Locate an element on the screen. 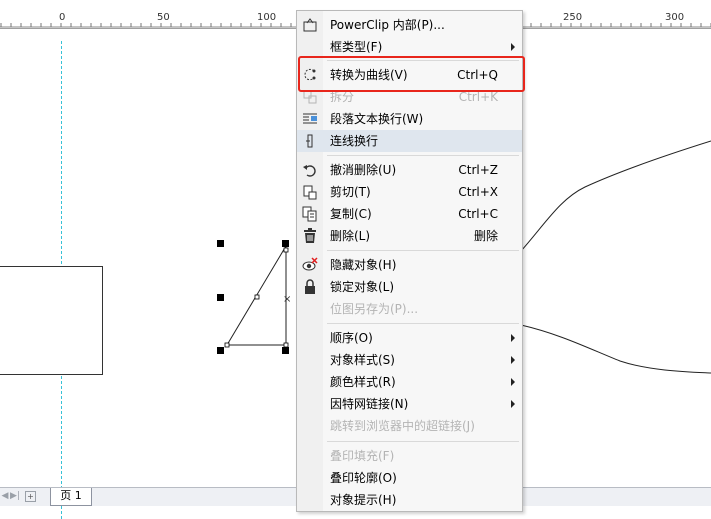  menu-item-label: 删除(L) is located at coordinates (350, 236).